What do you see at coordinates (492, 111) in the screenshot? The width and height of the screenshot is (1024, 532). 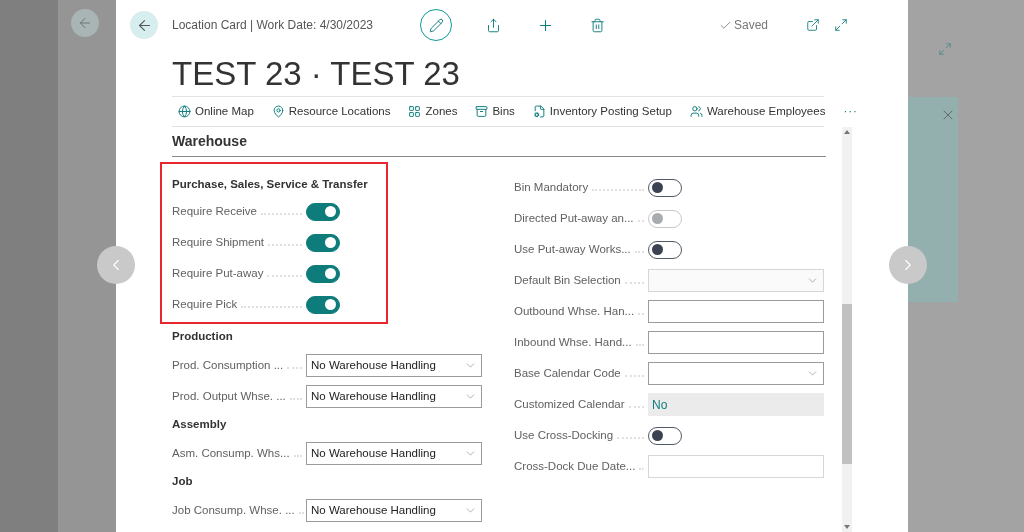 I see `action-bar-item: Bins` at bounding box center [492, 111].